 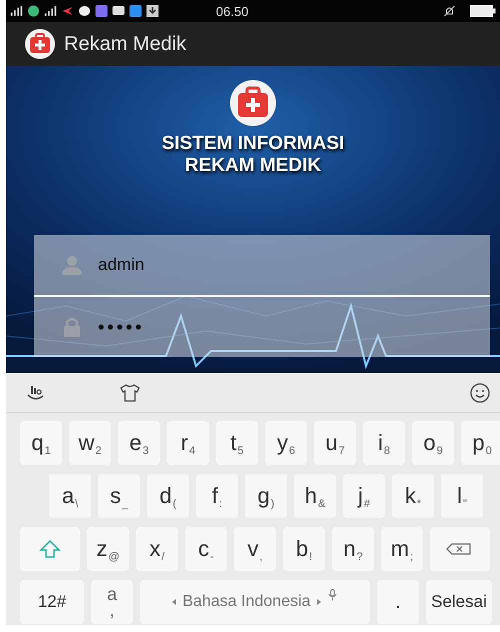 What do you see at coordinates (217, 496) in the screenshot?
I see `key: f:` at bounding box center [217, 496].